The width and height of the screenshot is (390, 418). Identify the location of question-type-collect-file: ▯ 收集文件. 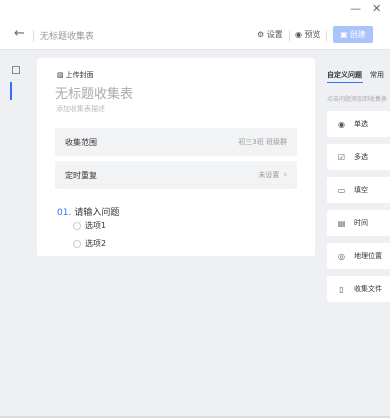
(358, 289).